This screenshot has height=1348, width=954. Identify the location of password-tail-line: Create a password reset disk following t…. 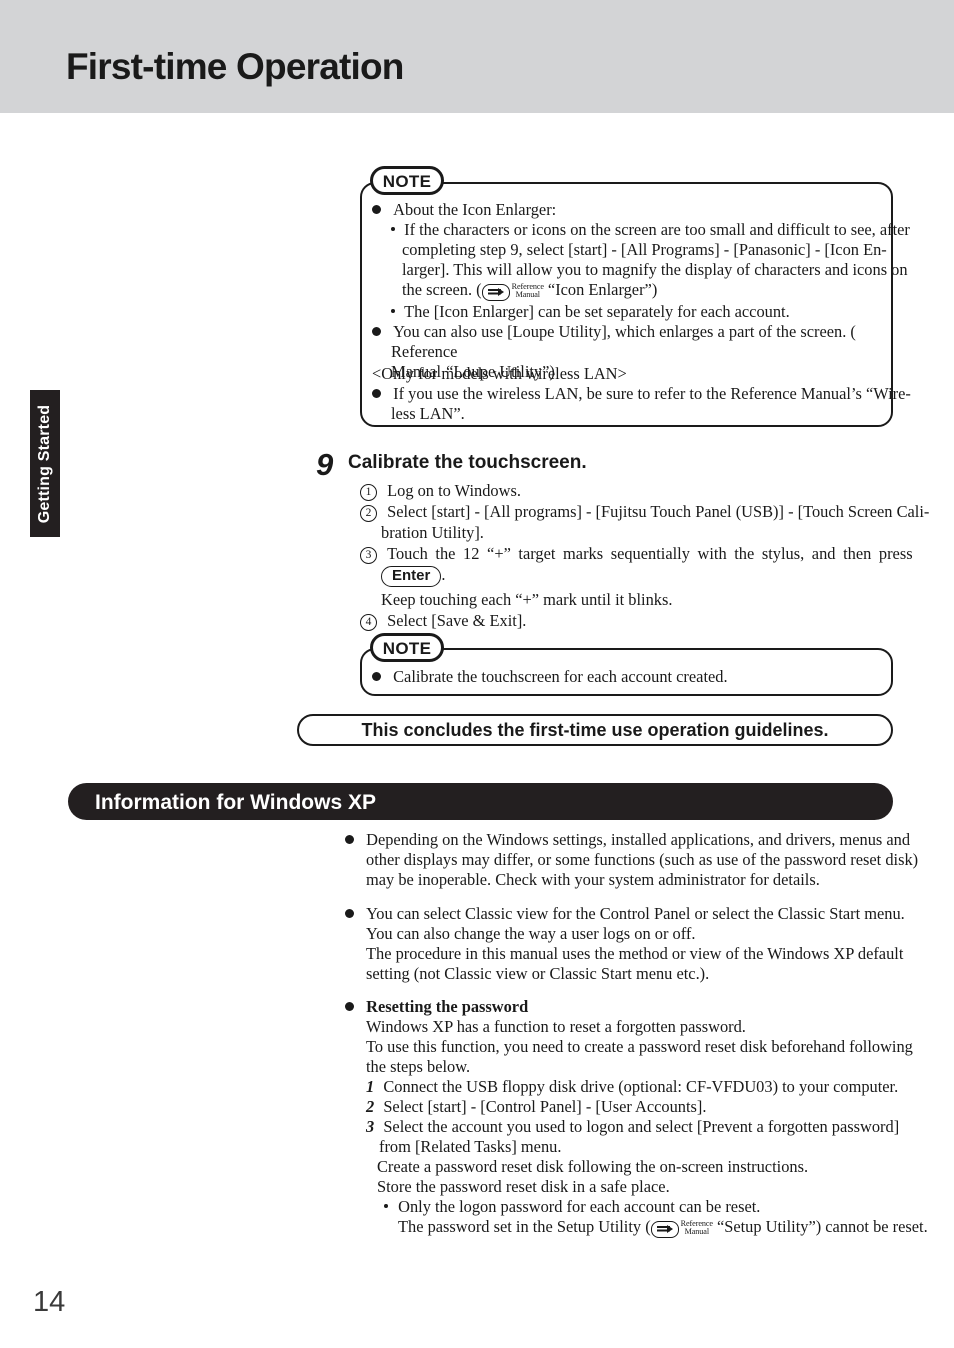
(625, 1167).